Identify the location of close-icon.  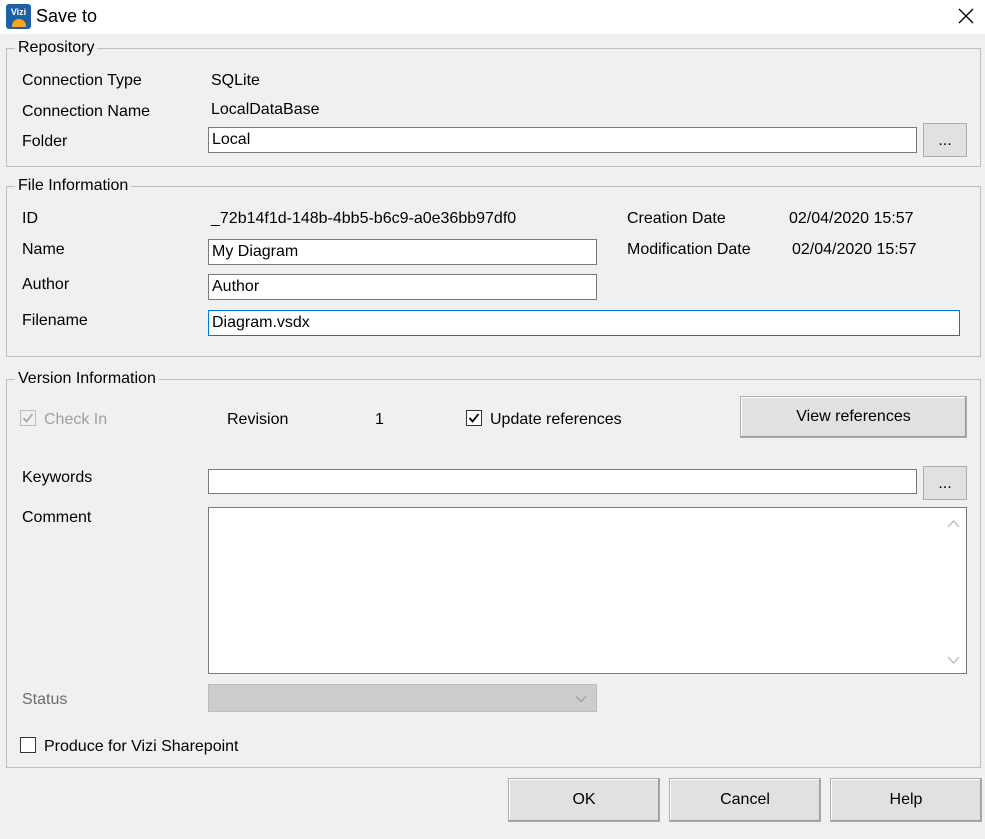
(966, 16).